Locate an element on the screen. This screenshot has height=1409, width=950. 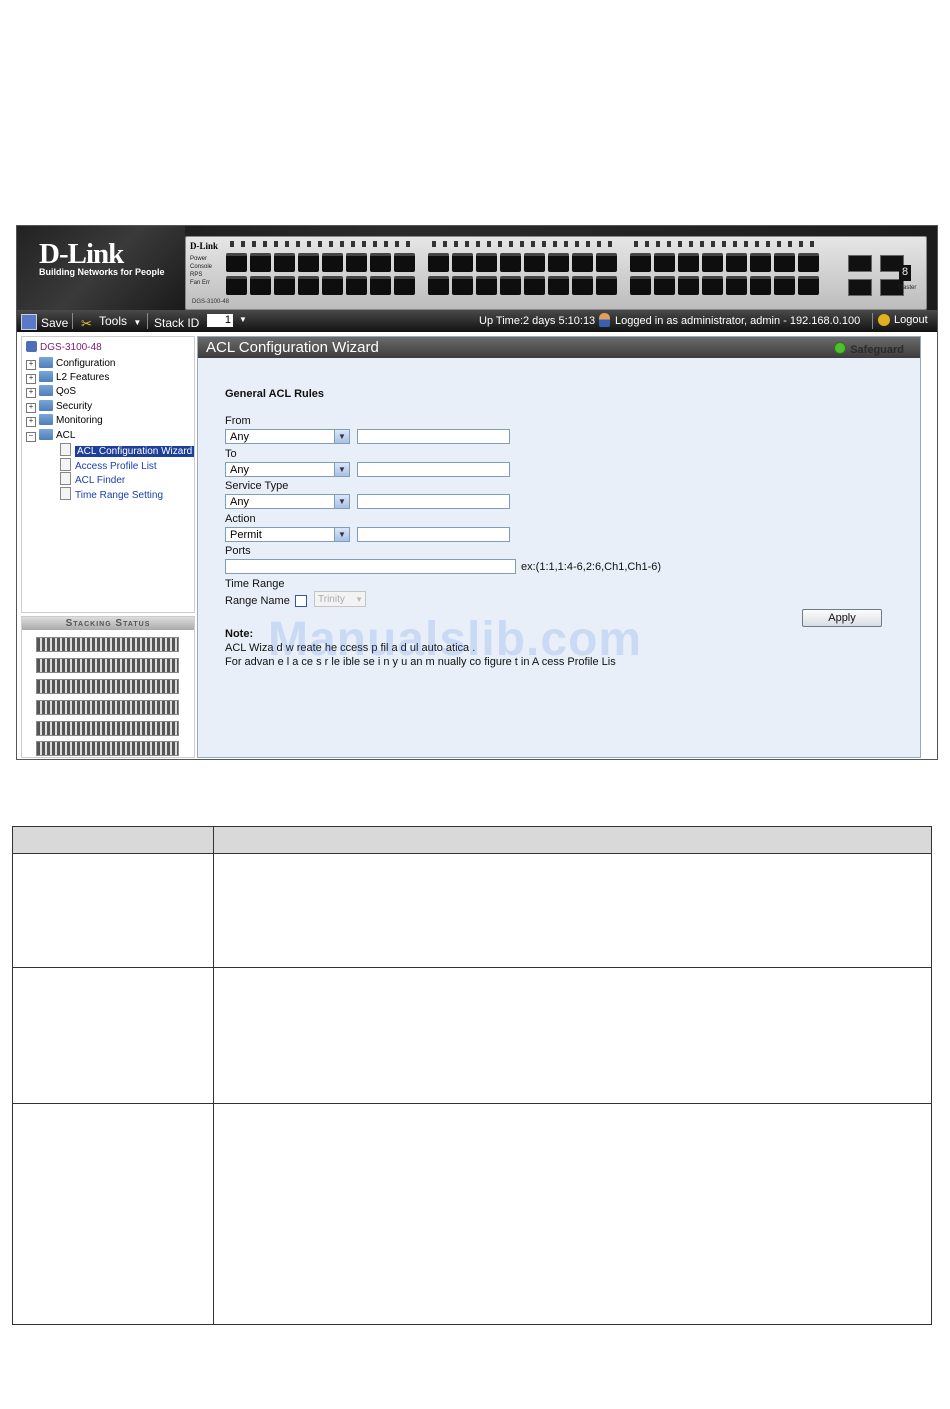
tree-item-time-range-setting: Time Range Setting is located at coordinates (111, 494).